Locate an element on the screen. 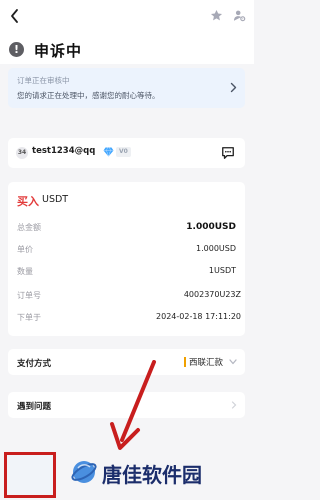  back-icon is located at coordinates (15, 16).